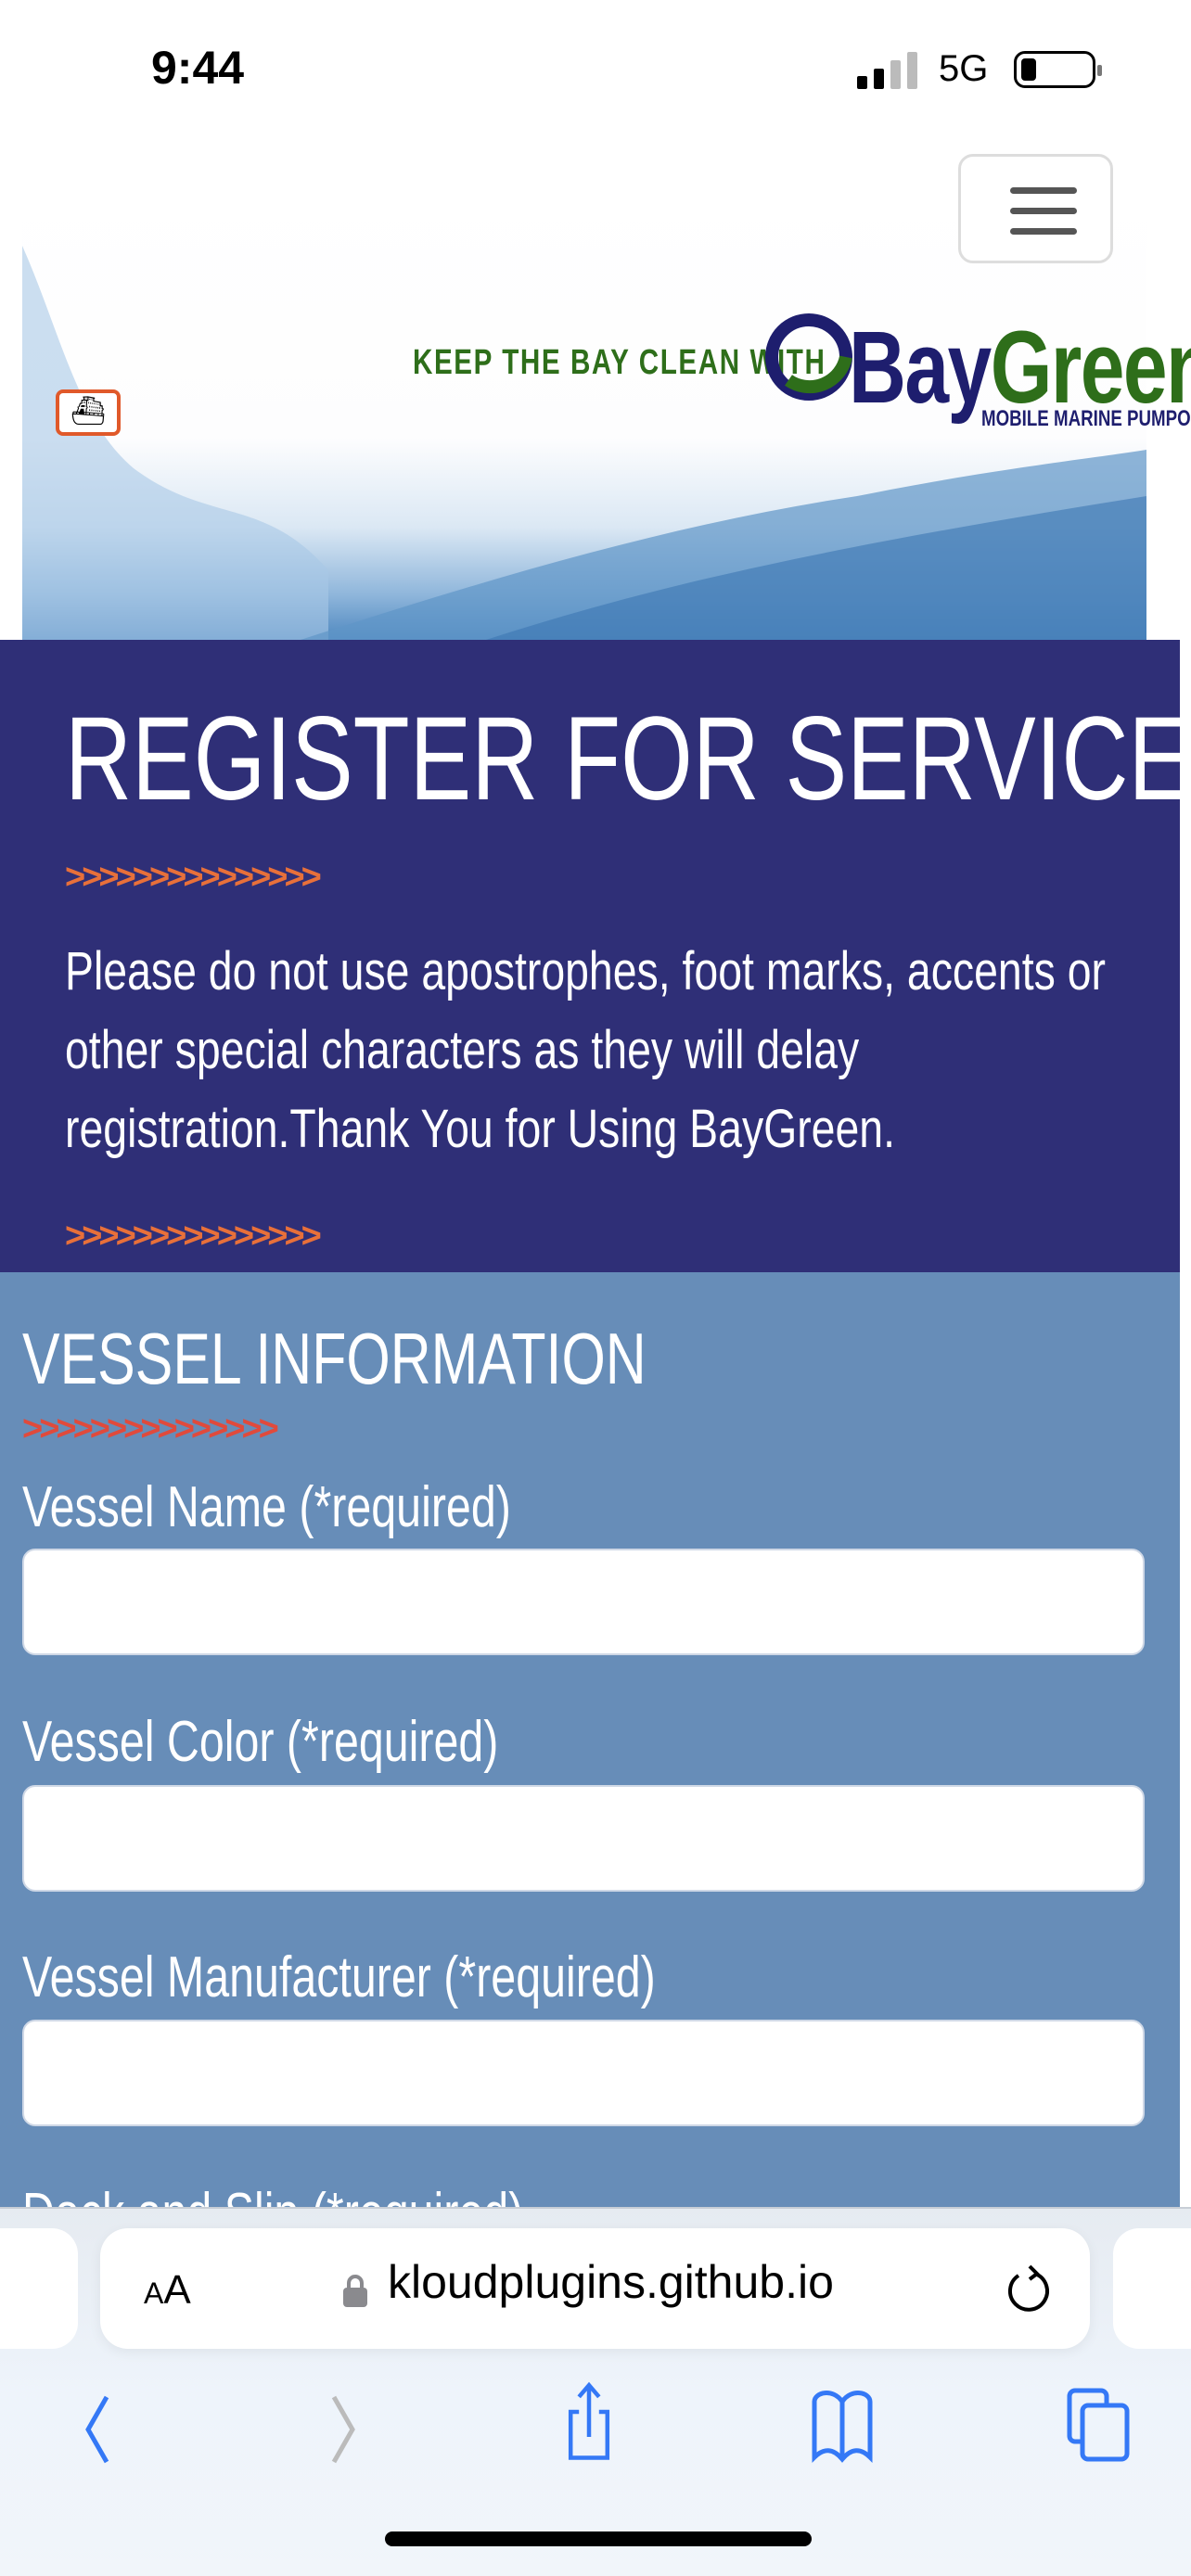  What do you see at coordinates (1058, 69) in the screenshot?
I see `battery-icon` at bounding box center [1058, 69].